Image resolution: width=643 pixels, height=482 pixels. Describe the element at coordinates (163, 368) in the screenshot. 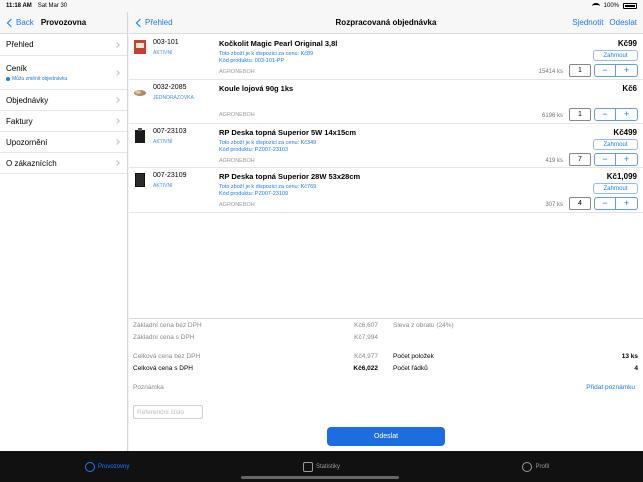

I see `total-gross-label: Celková cena s DPH` at that location.